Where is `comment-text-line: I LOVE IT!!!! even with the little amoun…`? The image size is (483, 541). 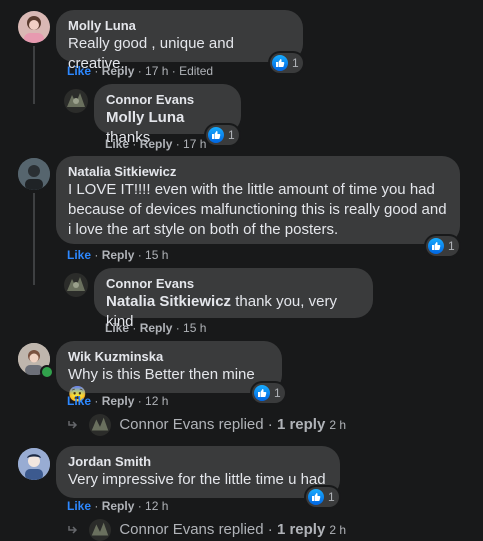
comment-text-line: I LOVE IT!!!! even with the little amoun… is located at coordinates (251, 189).